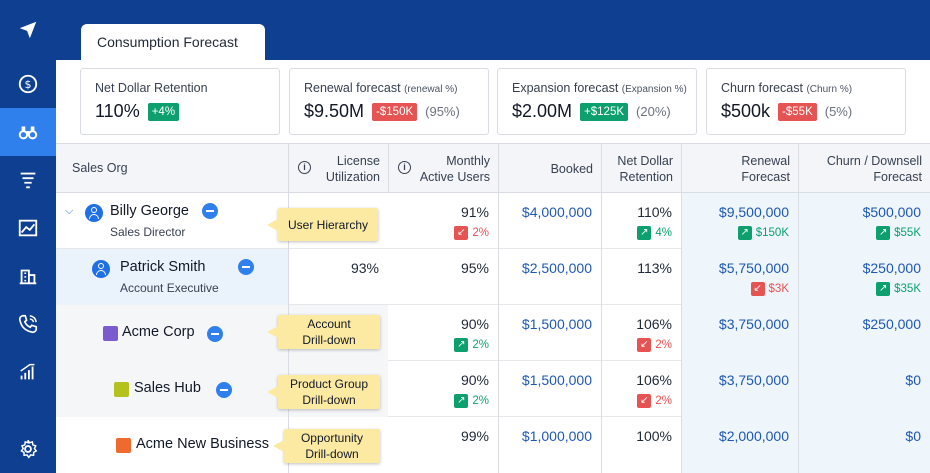 The height and width of the screenshot is (473, 930). What do you see at coordinates (28, 84) in the screenshot?
I see `dollar-icon: $` at bounding box center [28, 84].